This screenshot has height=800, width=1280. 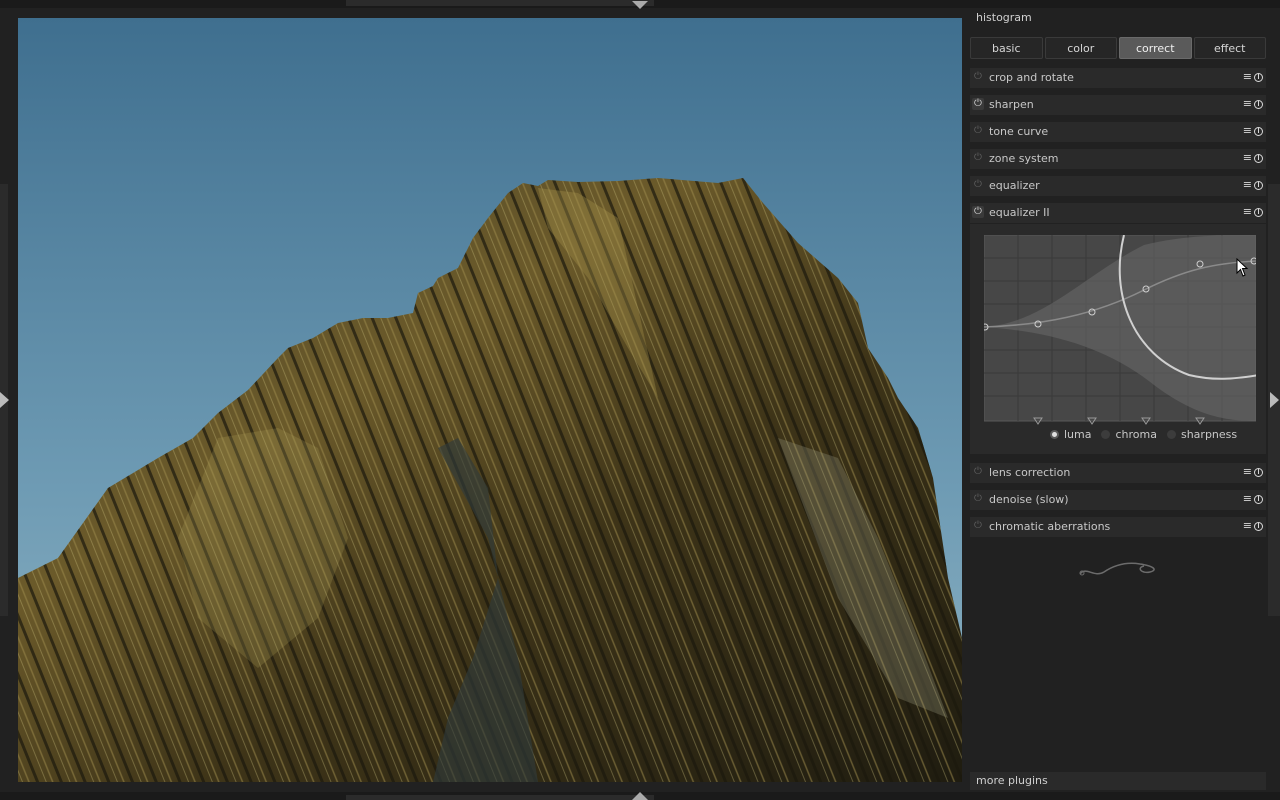 What do you see at coordinates (1118, 473) in the screenshot?
I see `module-lens-correction: ⏻ lens correction ≡` at bounding box center [1118, 473].